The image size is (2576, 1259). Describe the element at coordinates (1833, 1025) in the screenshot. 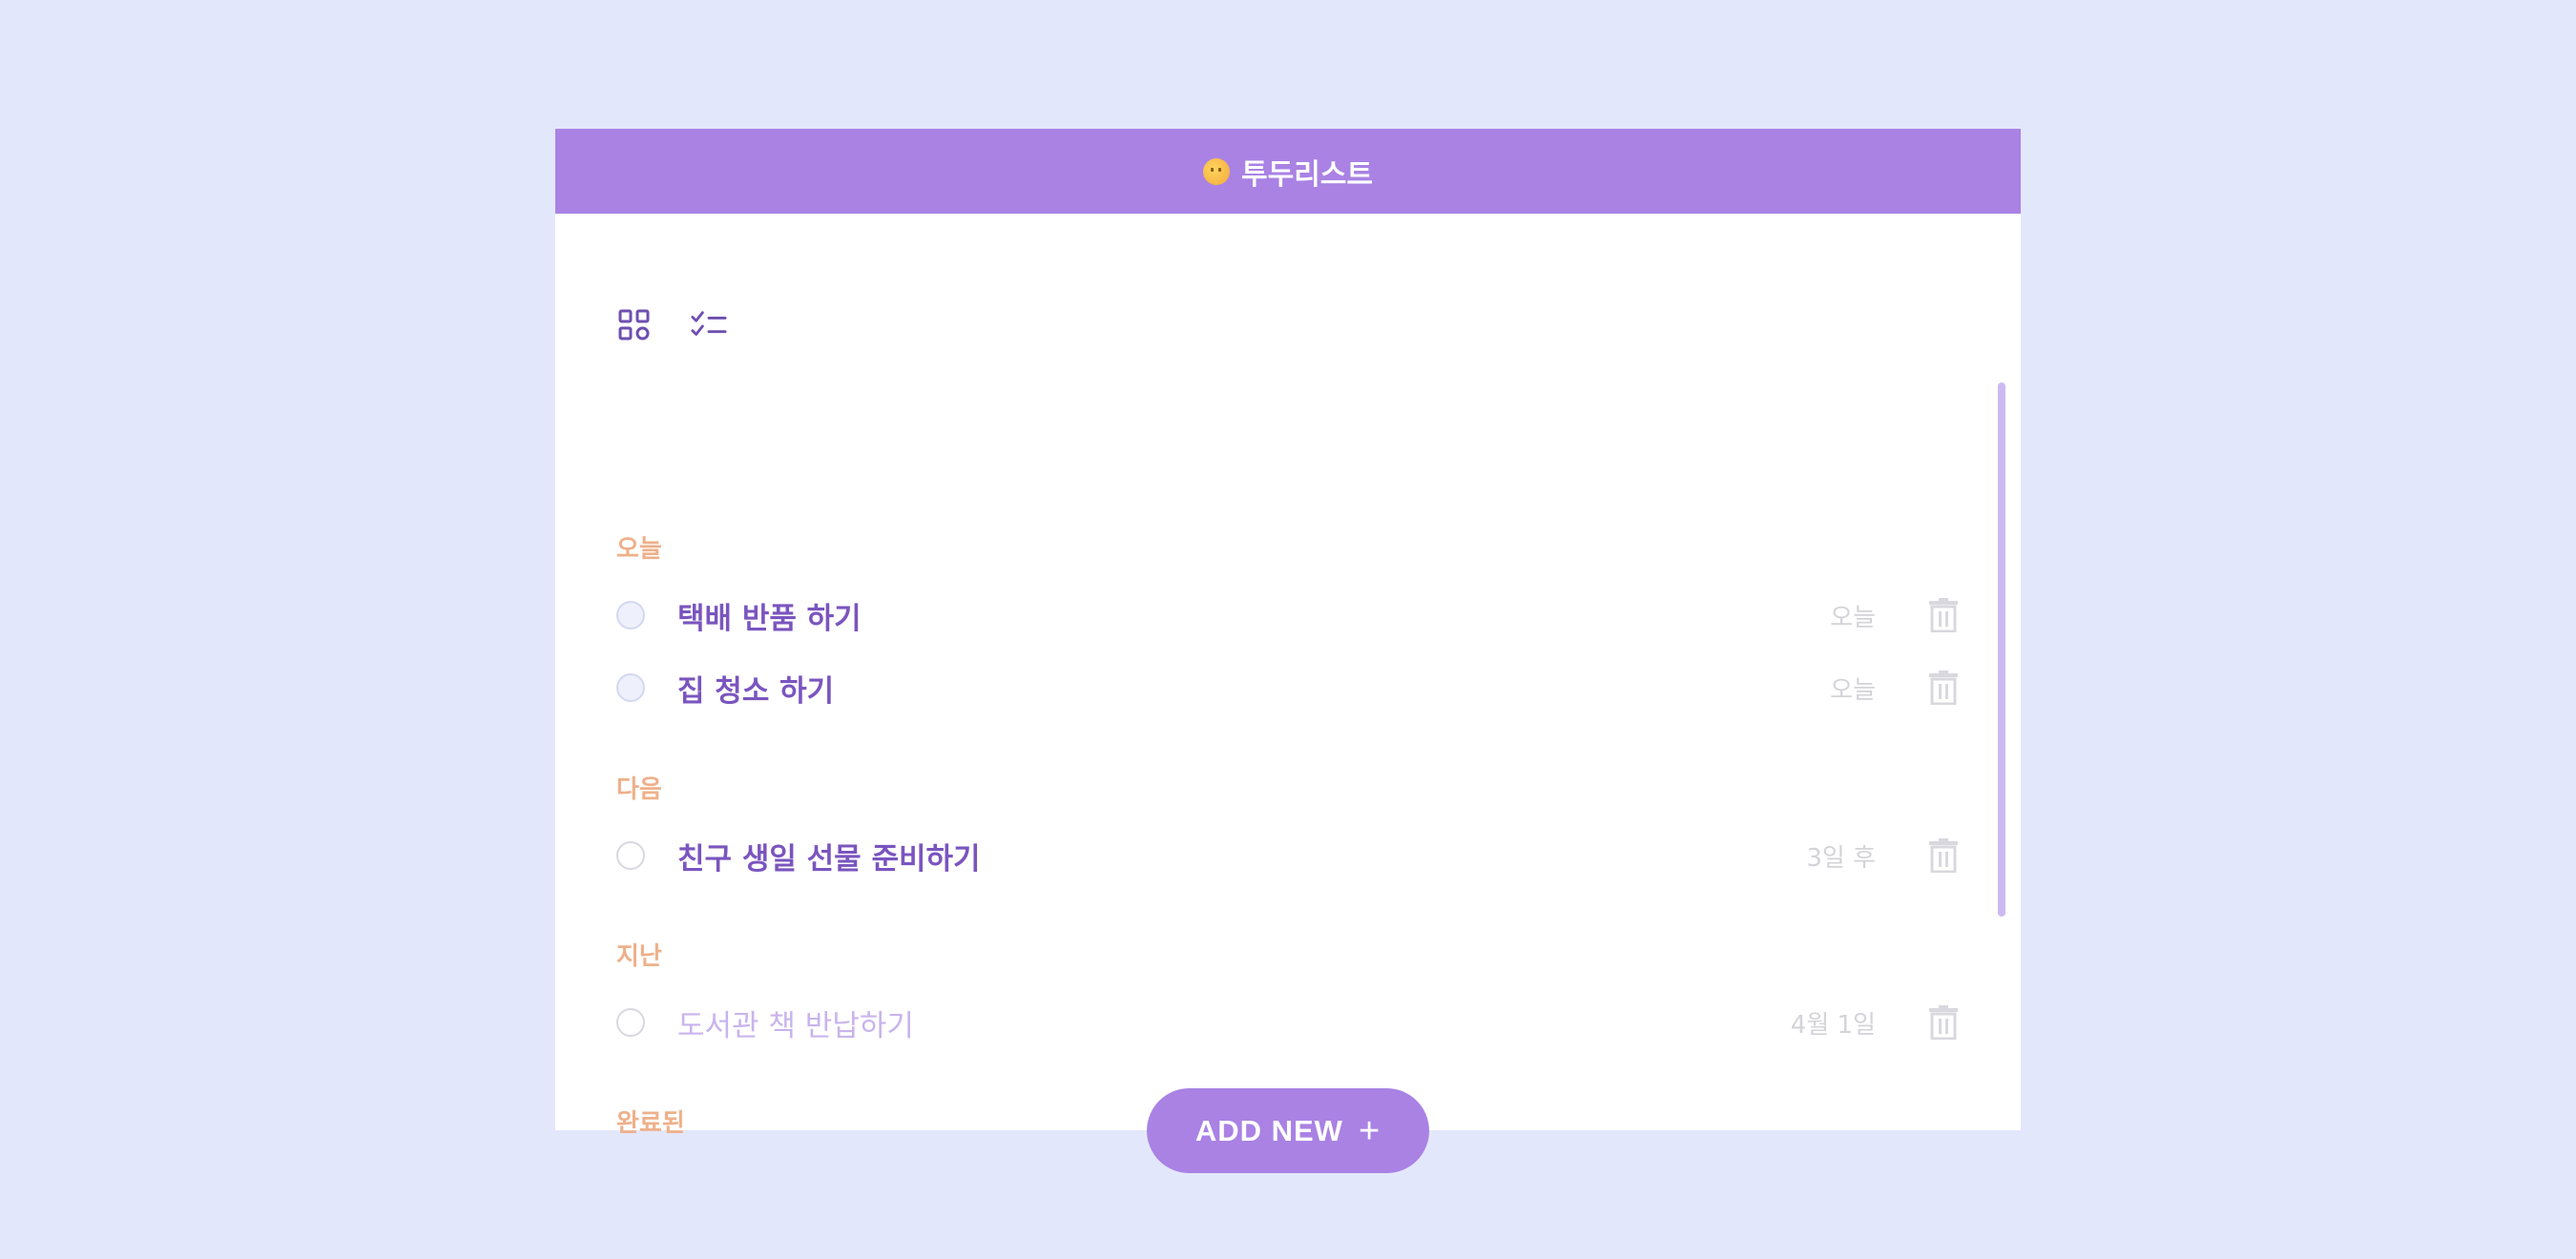

I see `task-date: 4월 1일` at that location.